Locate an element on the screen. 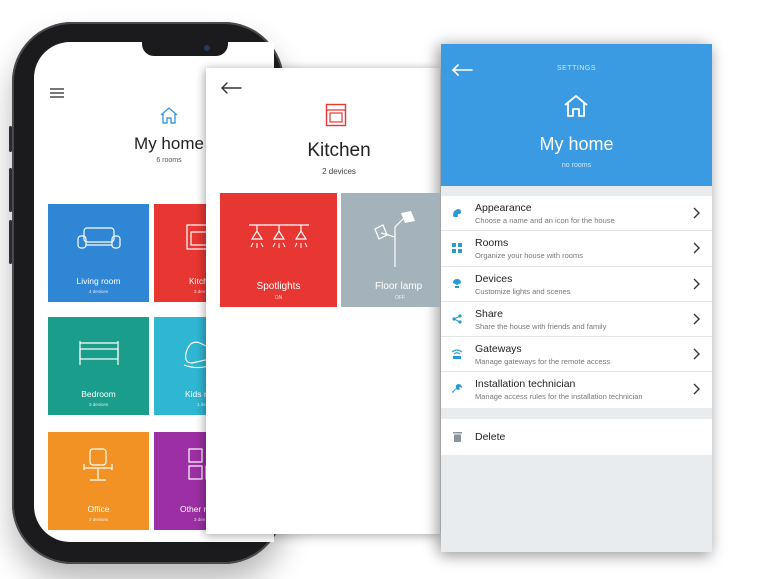 The height and width of the screenshot is (579, 763). grid-icon is located at coordinates (457, 248).